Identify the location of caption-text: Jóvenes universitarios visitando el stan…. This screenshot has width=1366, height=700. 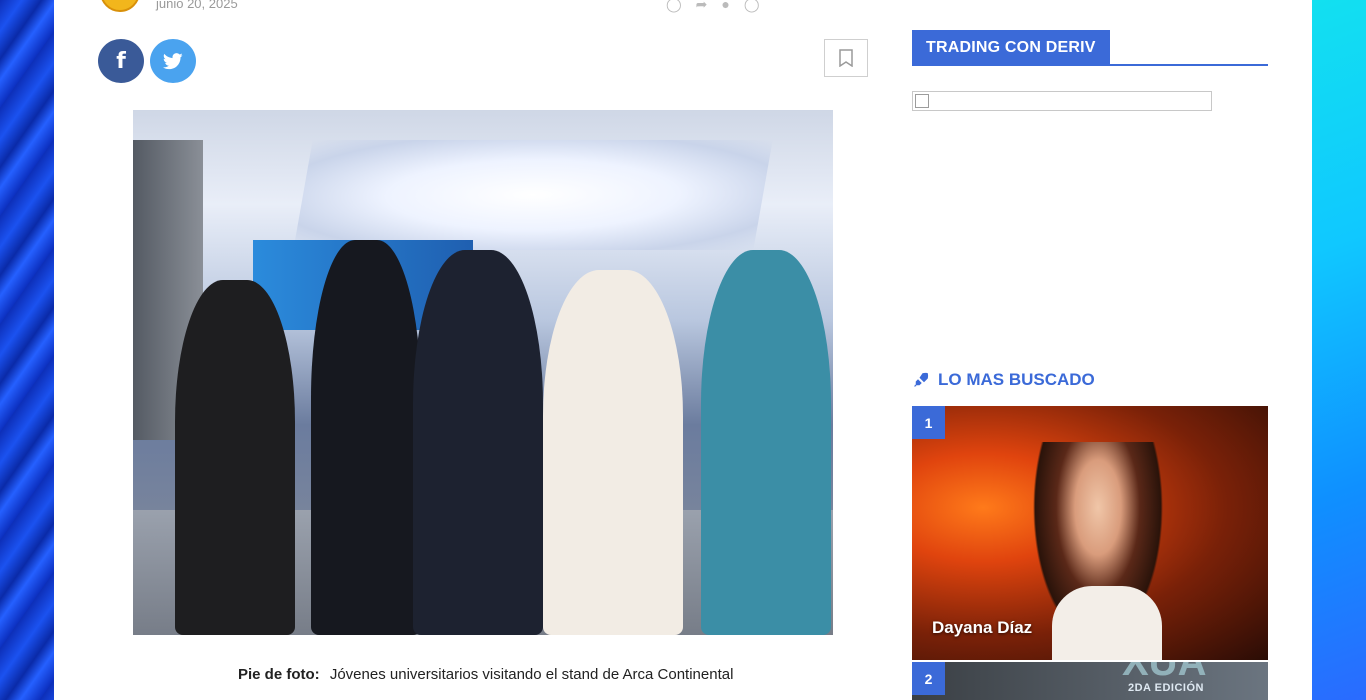
(531, 674).